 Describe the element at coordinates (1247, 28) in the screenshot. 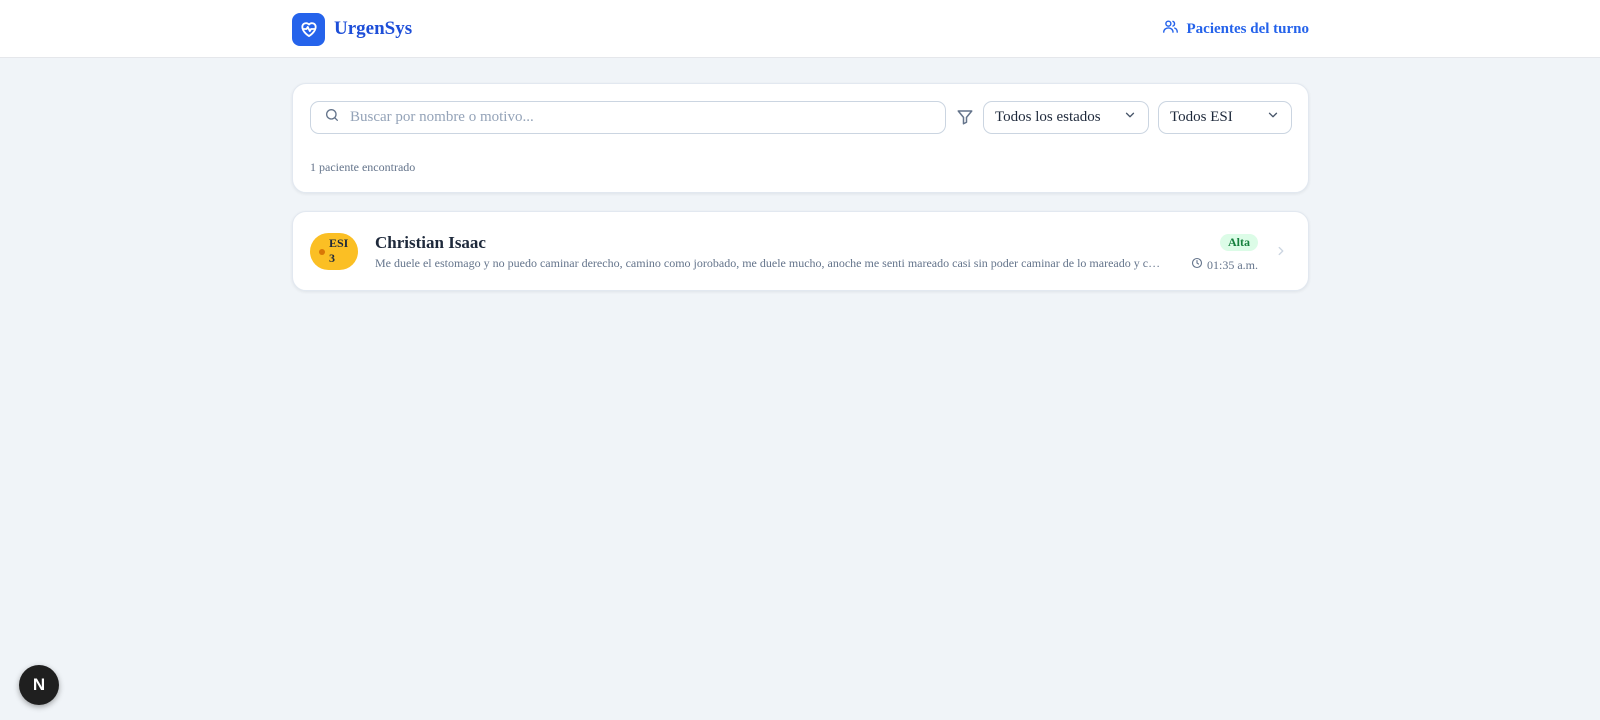

I see `nav-link-label: Pacientes del turno` at that location.